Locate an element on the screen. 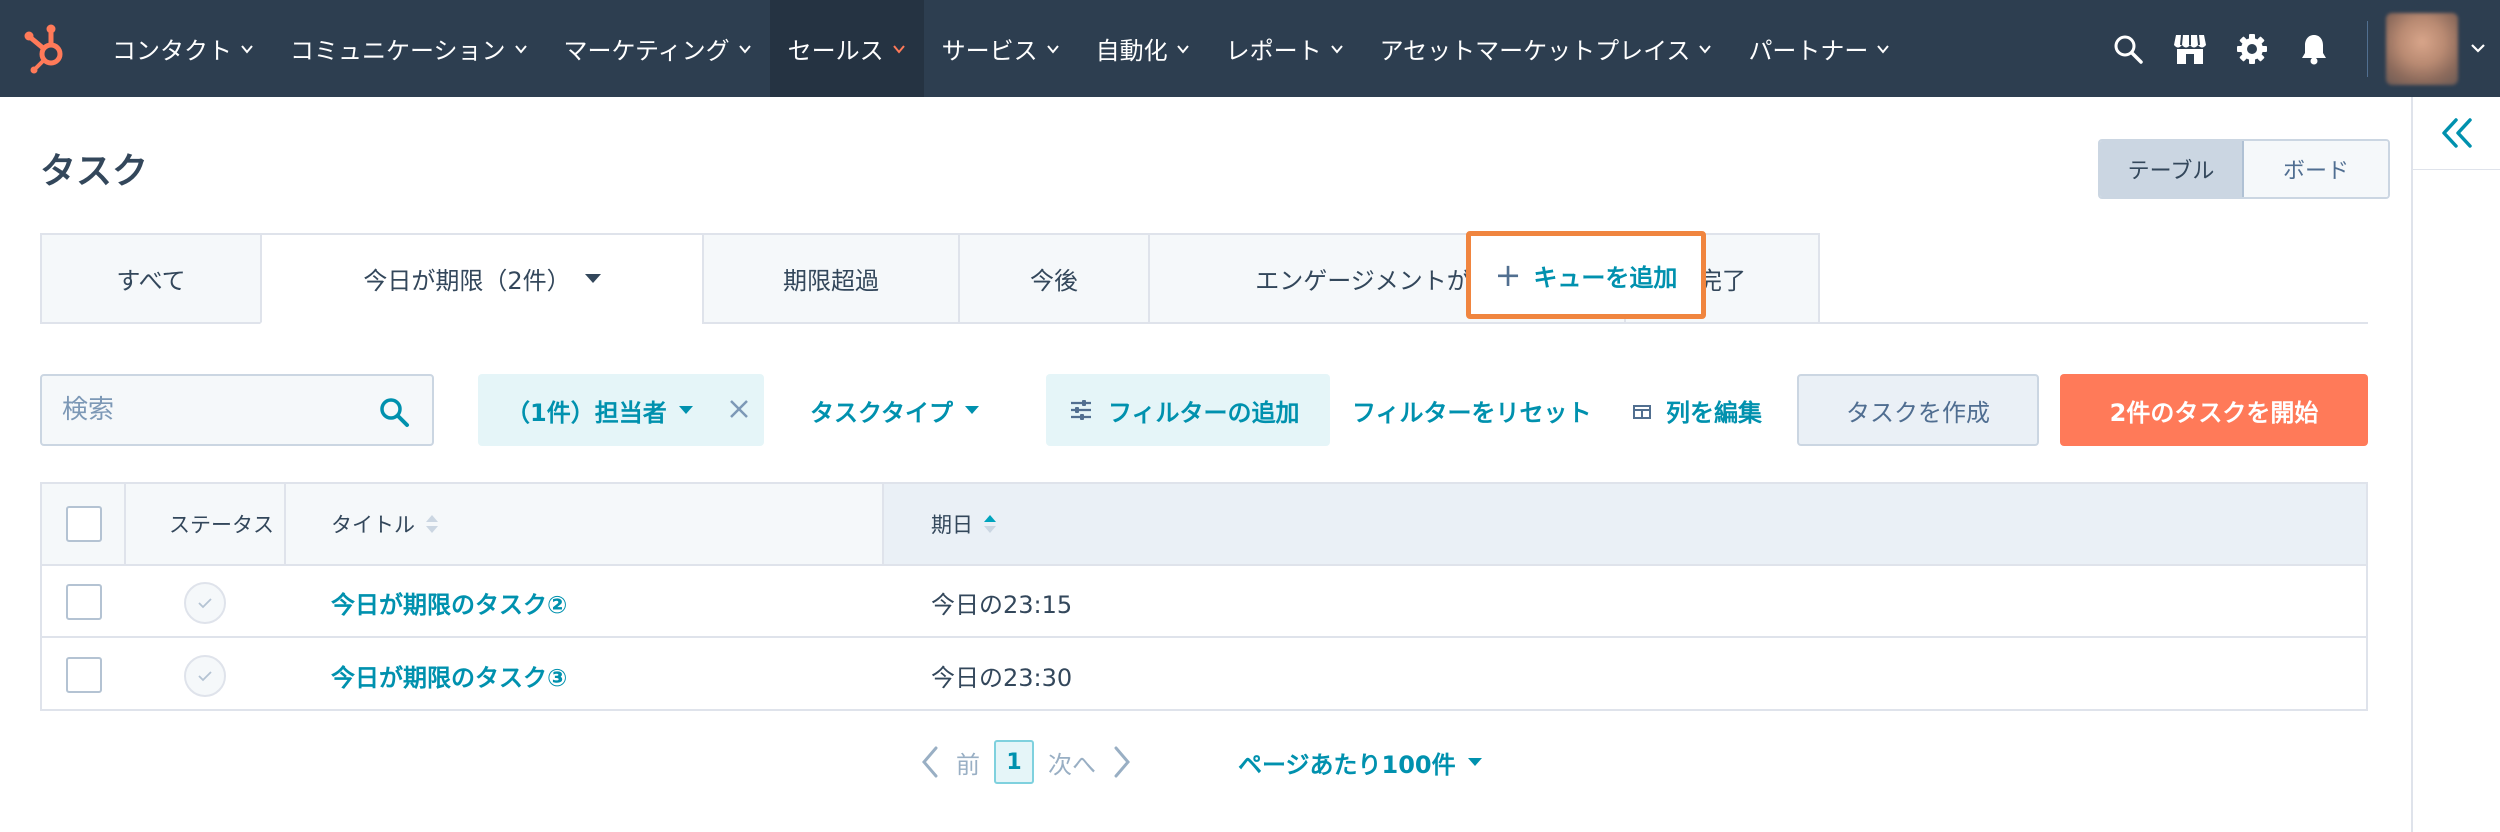 This screenshot has height=832, width=2500. current-page-number: 1 is located at coordinates (1014, 762).